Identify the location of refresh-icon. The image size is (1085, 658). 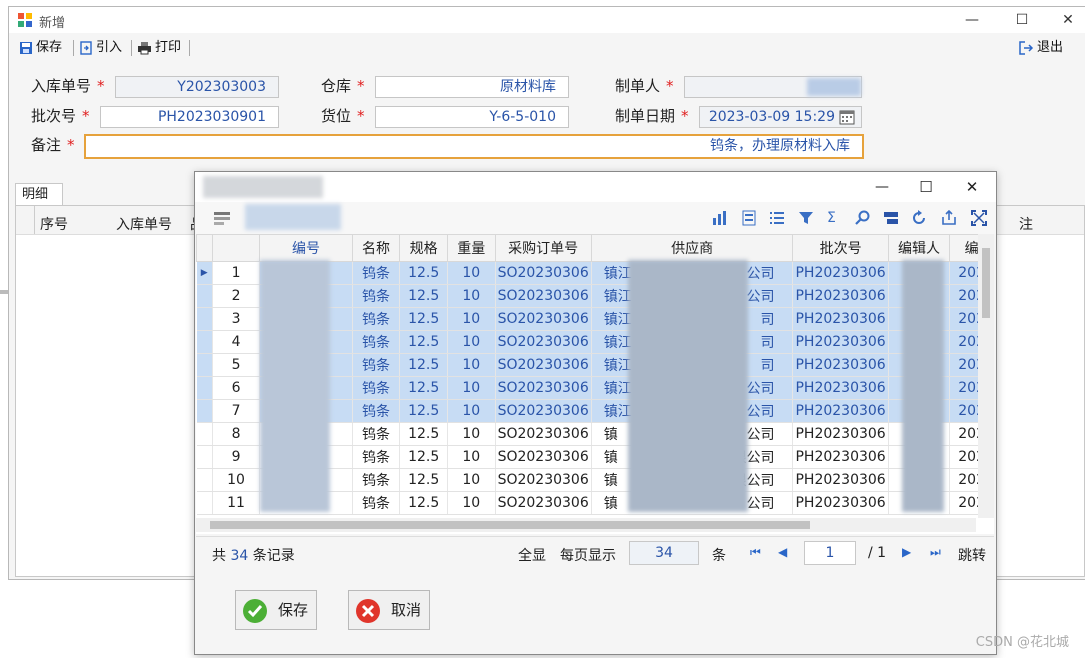
(919, 218).